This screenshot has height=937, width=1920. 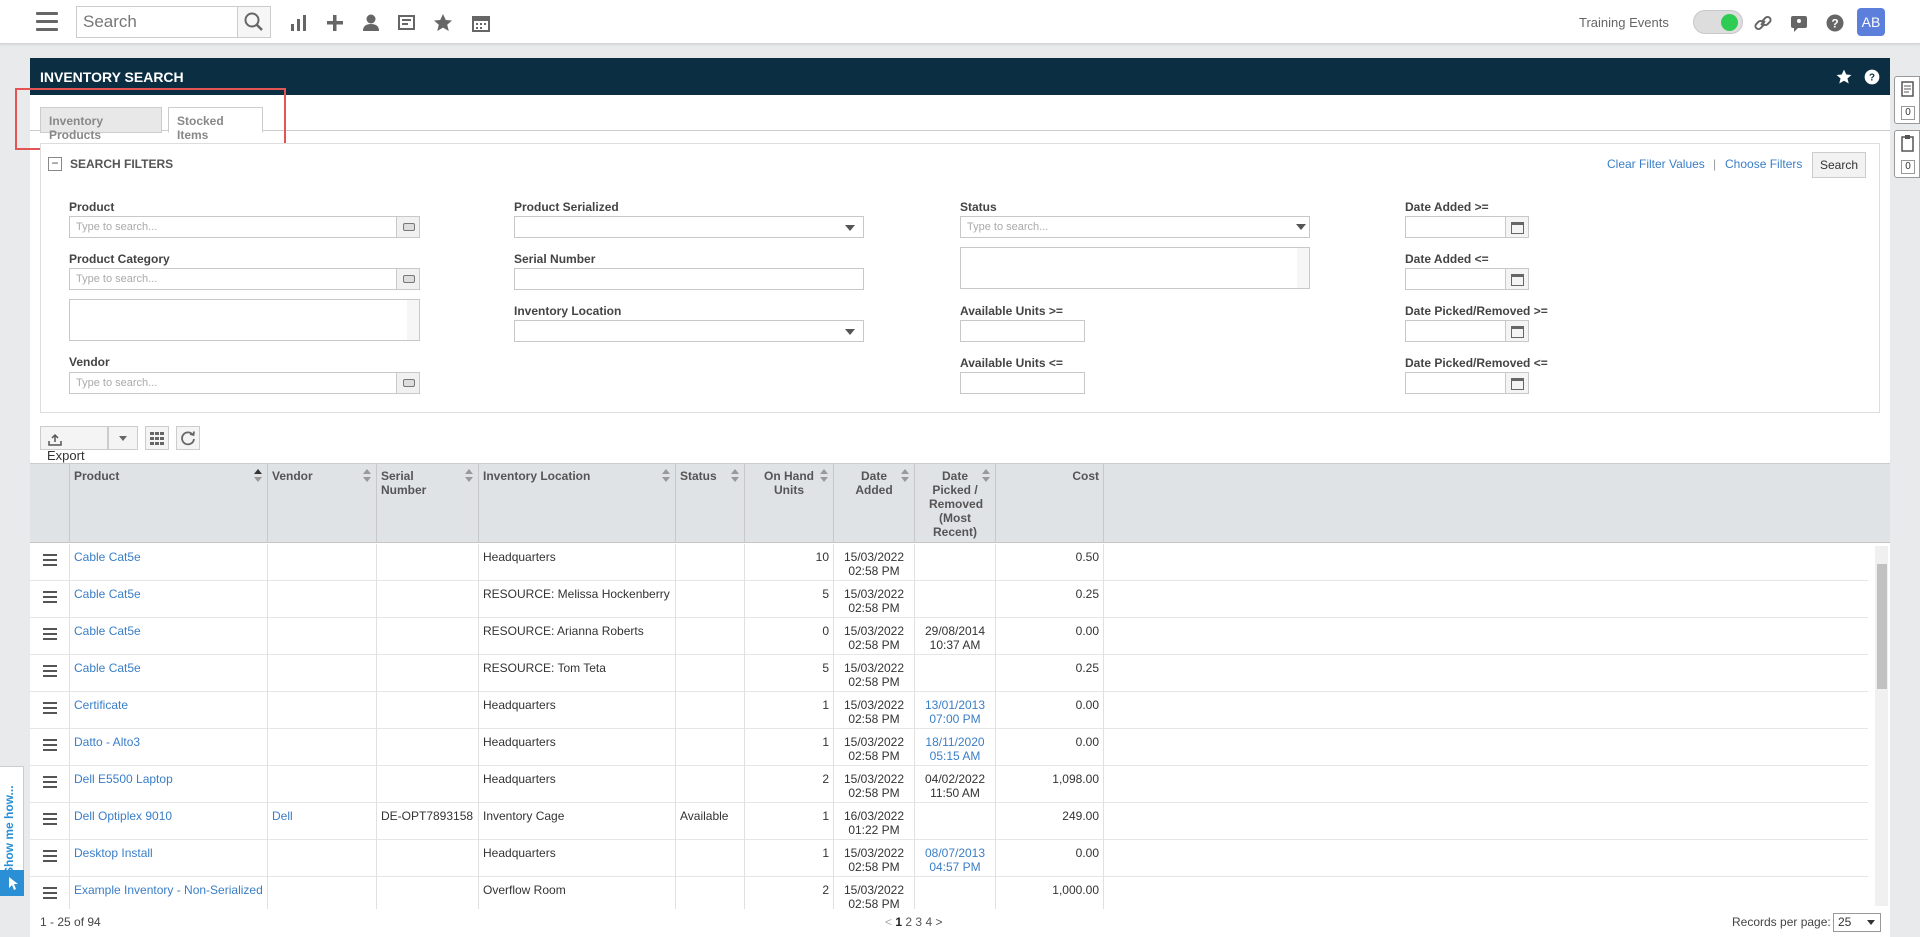 What do you see at coordinates (1455, 383) in the screenshot?
I see `date-picked-to-input` at bounding box center [1455, 383].